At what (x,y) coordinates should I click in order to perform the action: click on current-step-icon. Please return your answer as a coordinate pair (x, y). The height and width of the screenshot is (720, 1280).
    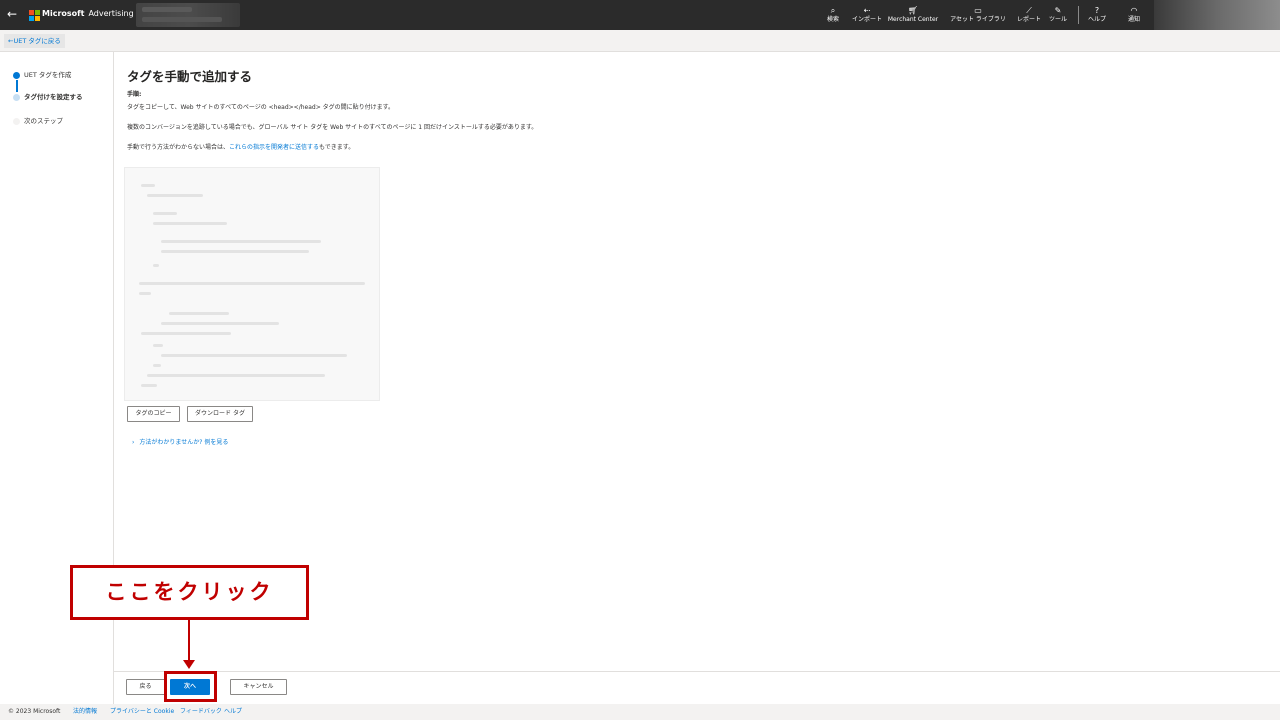
    Looking at the image, I should click on (16, 97).